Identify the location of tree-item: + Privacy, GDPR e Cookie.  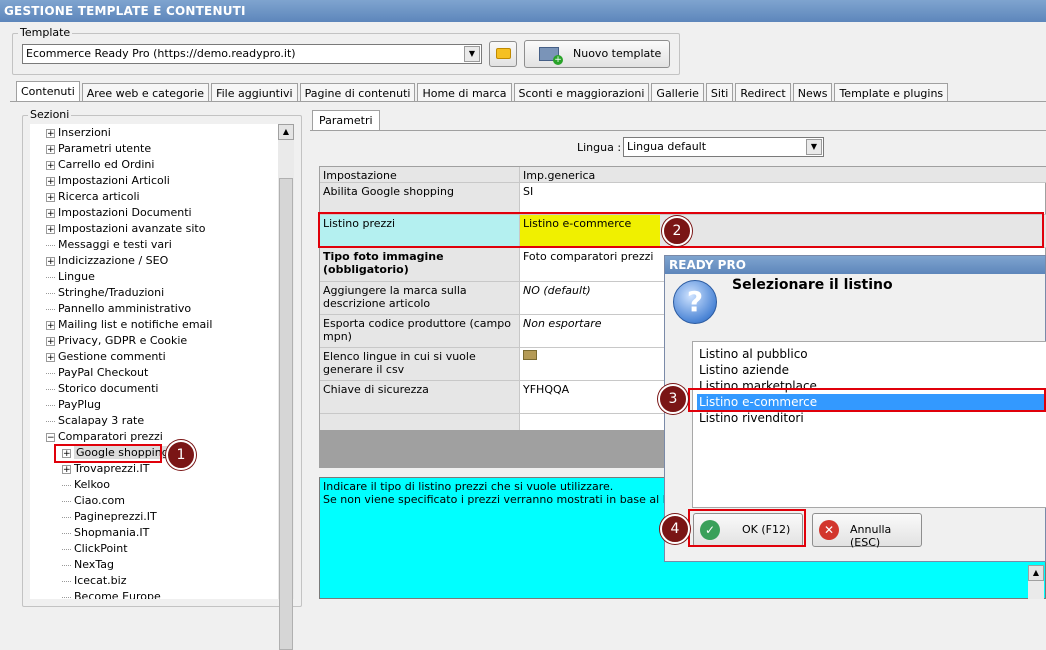
(116, 341).